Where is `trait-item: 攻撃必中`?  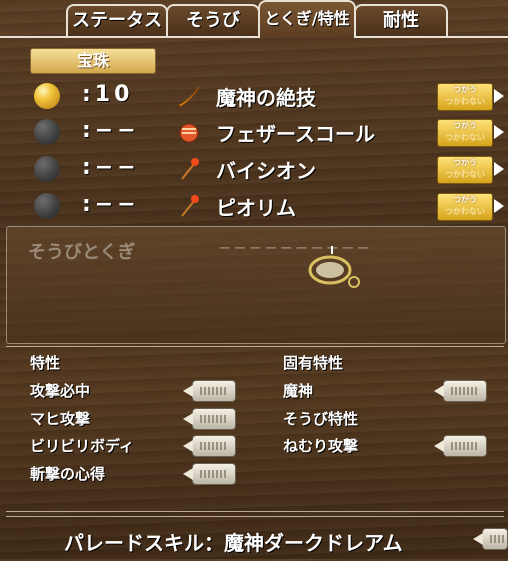 trait-item: 攻撃必中 is located at coordinates (60, 391).